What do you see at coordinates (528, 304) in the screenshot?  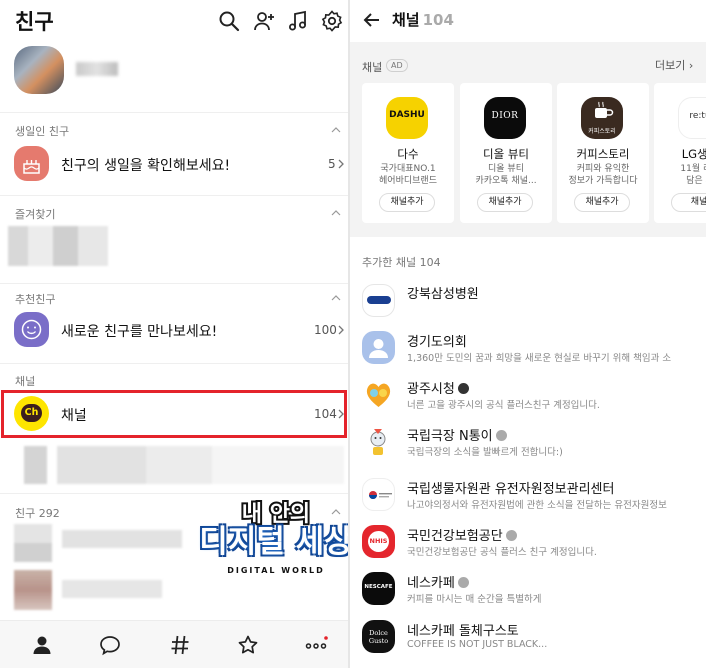 I see `channel-list-item: 강북삼성병원` at bounding box center [528, 304].